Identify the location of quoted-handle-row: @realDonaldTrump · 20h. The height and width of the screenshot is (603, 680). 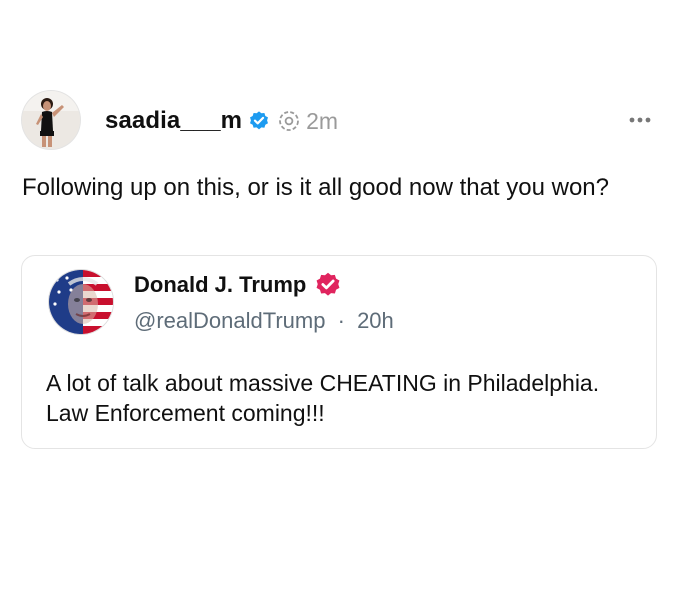
(264, 321).